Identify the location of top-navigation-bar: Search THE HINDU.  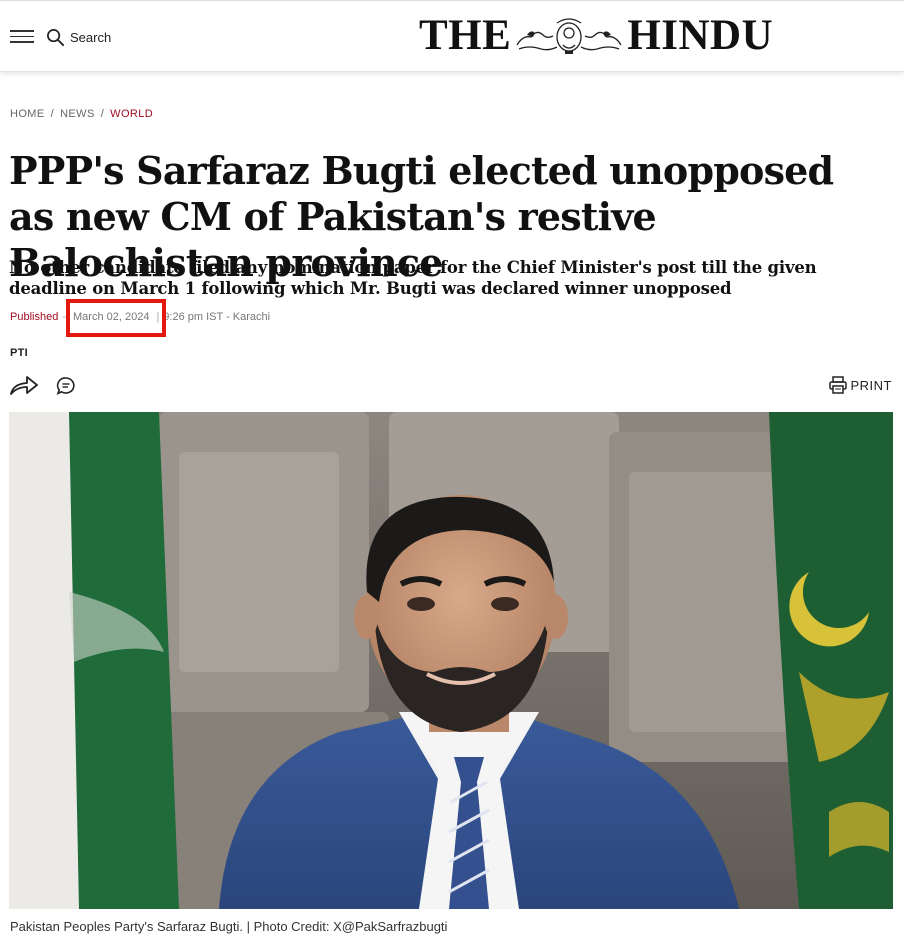
(452, 36).